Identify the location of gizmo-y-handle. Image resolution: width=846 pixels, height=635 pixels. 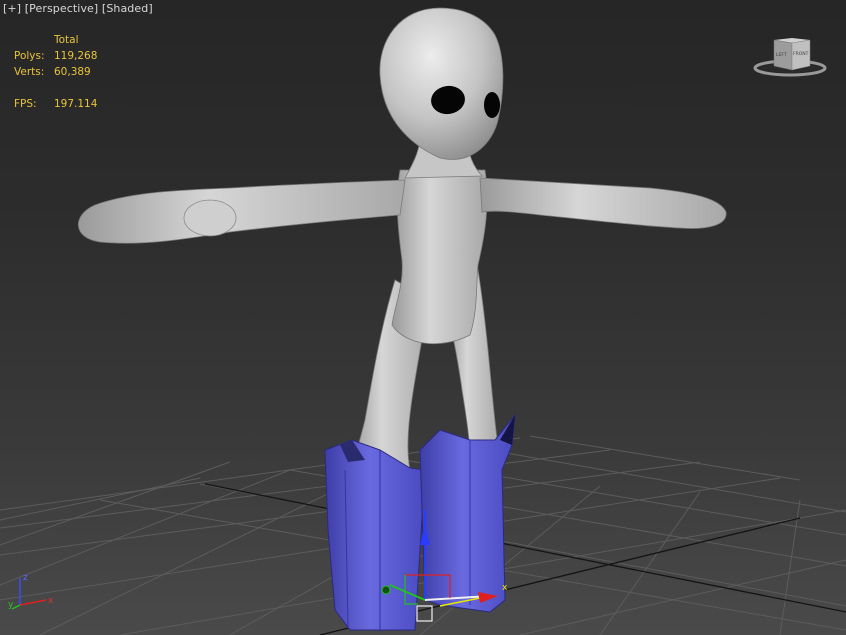
(386, 590).